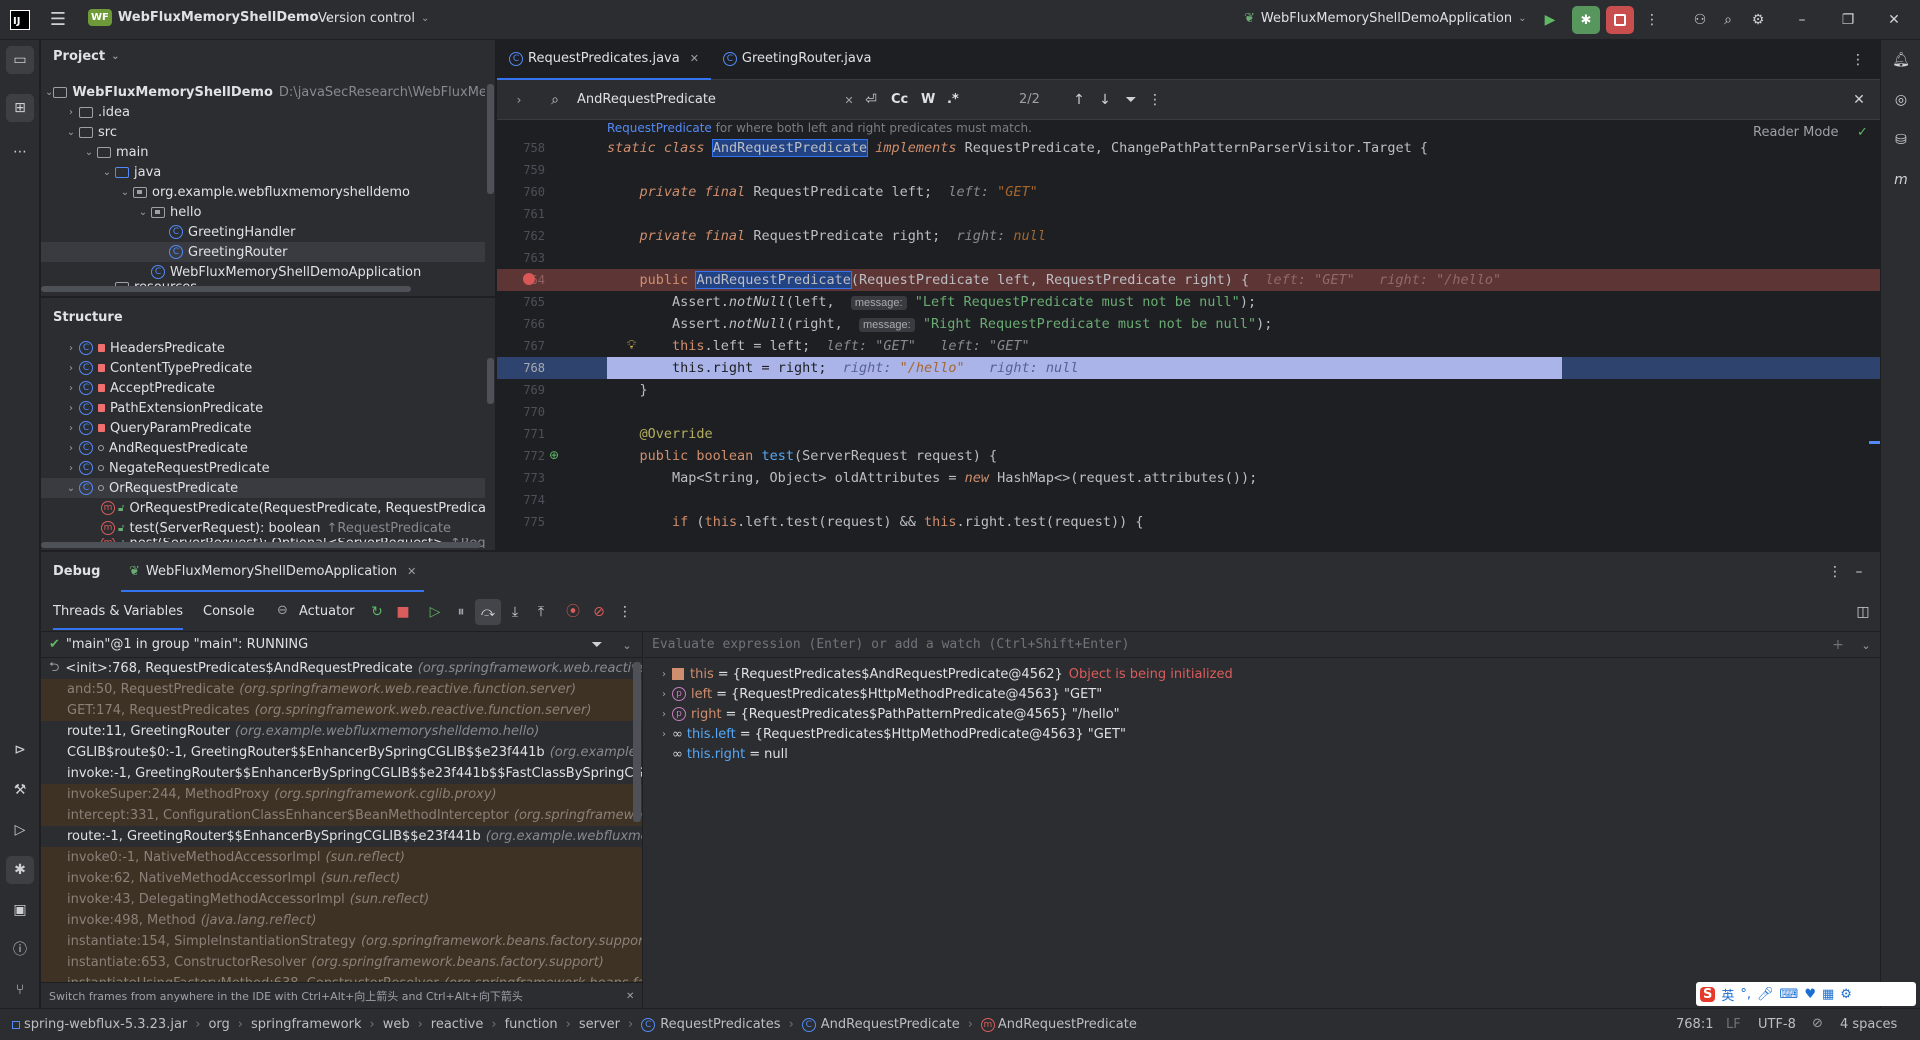 This screenshot has width=1920, height=1040. I want to click on search-icon: ⌕, so click(555, 100).